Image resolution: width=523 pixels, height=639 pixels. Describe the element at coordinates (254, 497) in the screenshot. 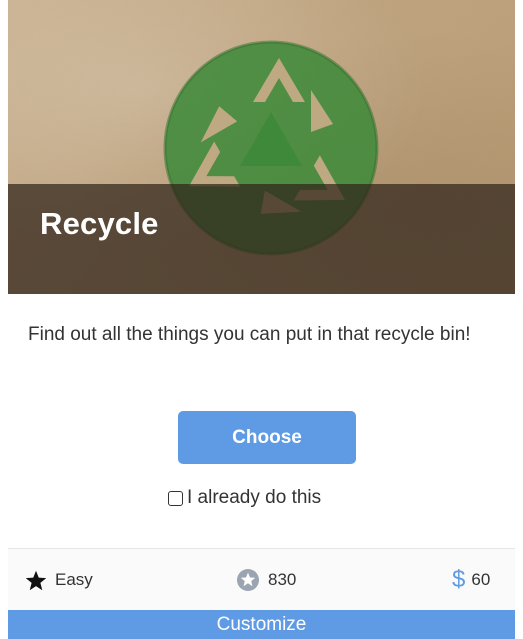

I see `already-do-this-label: I already do this` at that location.